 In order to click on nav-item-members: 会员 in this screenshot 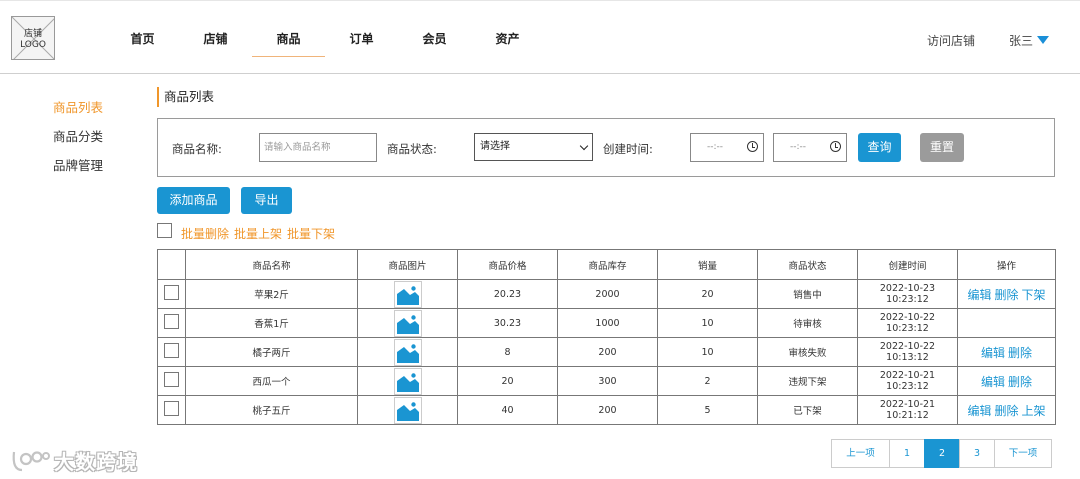, I will do `click(434, 41)`.